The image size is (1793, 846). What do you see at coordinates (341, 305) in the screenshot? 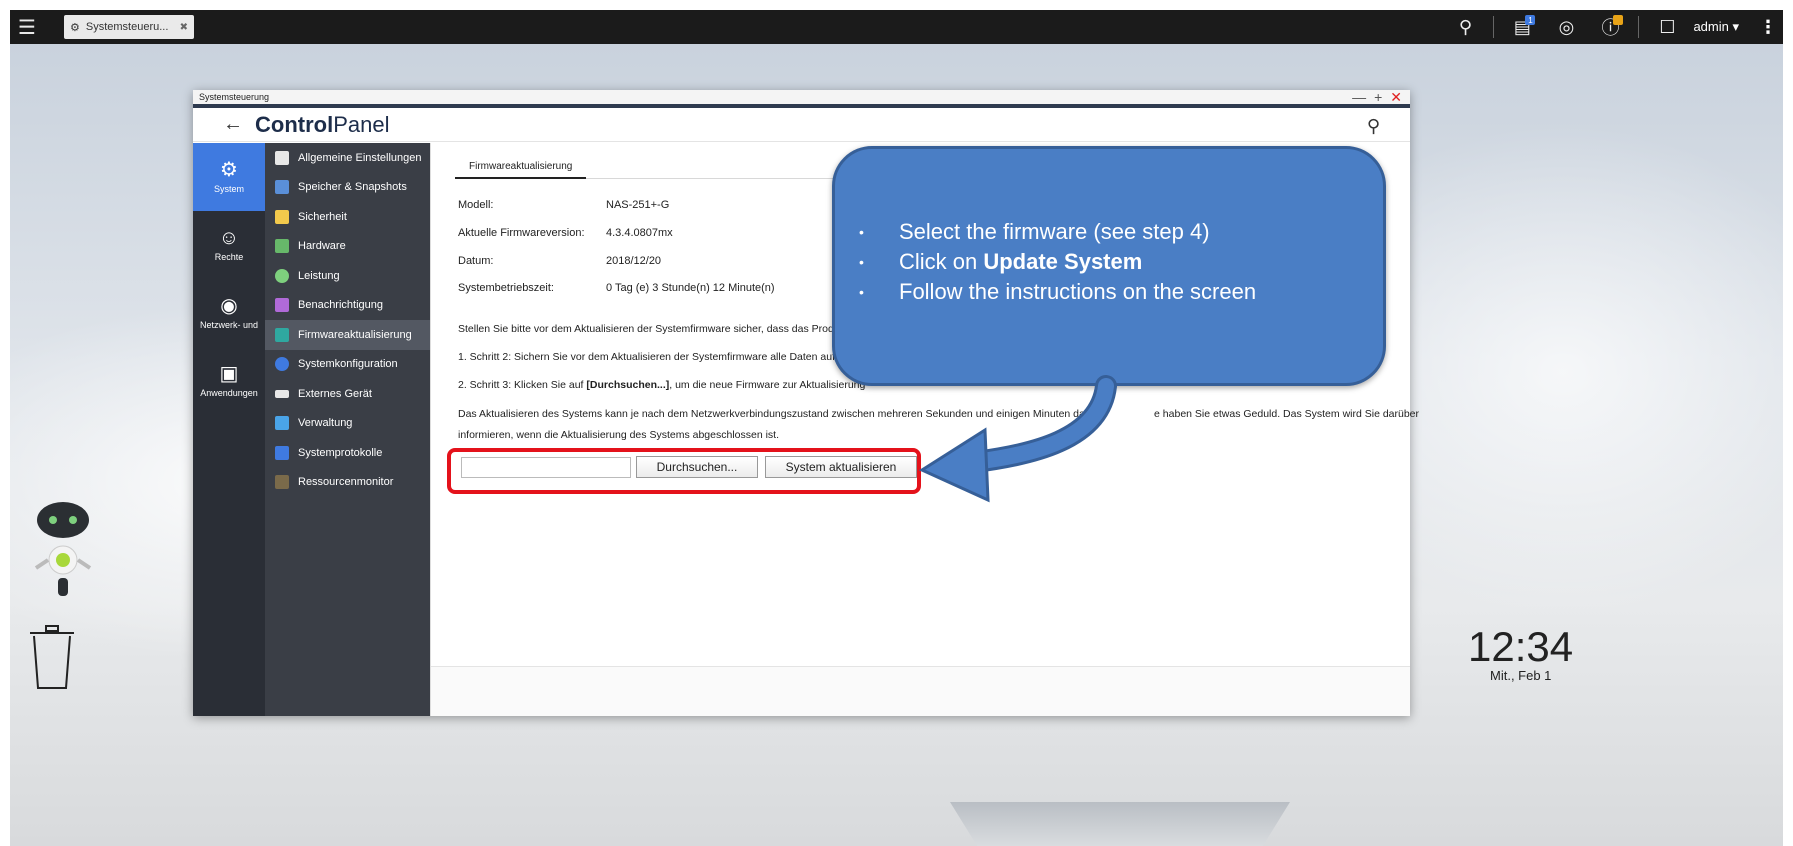
I see `submenu-label: Benachrichtigung` at bounding box center [341, 305].